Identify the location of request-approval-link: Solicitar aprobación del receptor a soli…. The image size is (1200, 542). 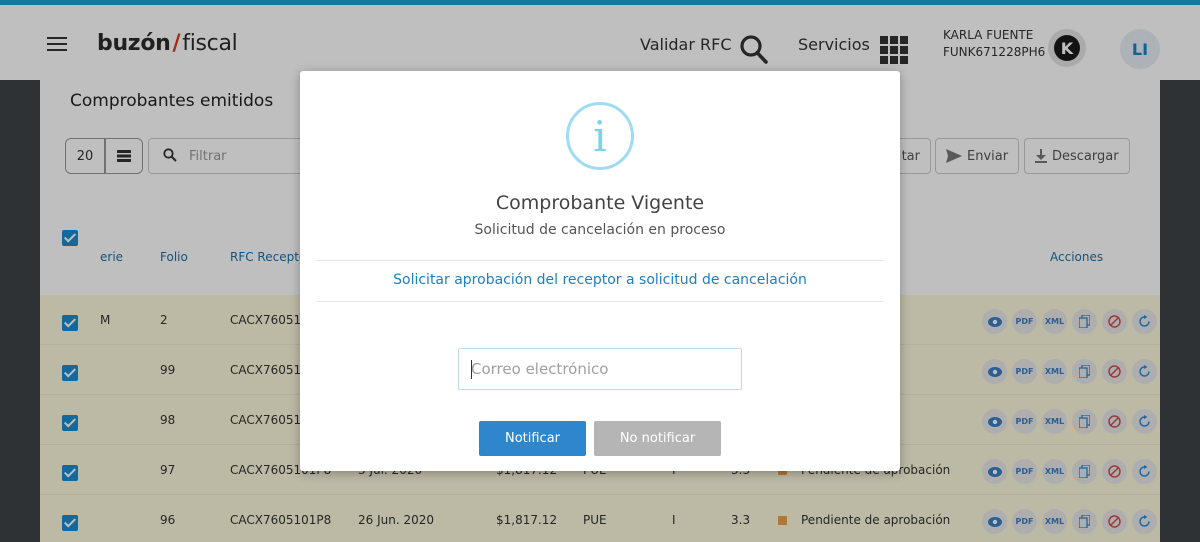
(600, 280).